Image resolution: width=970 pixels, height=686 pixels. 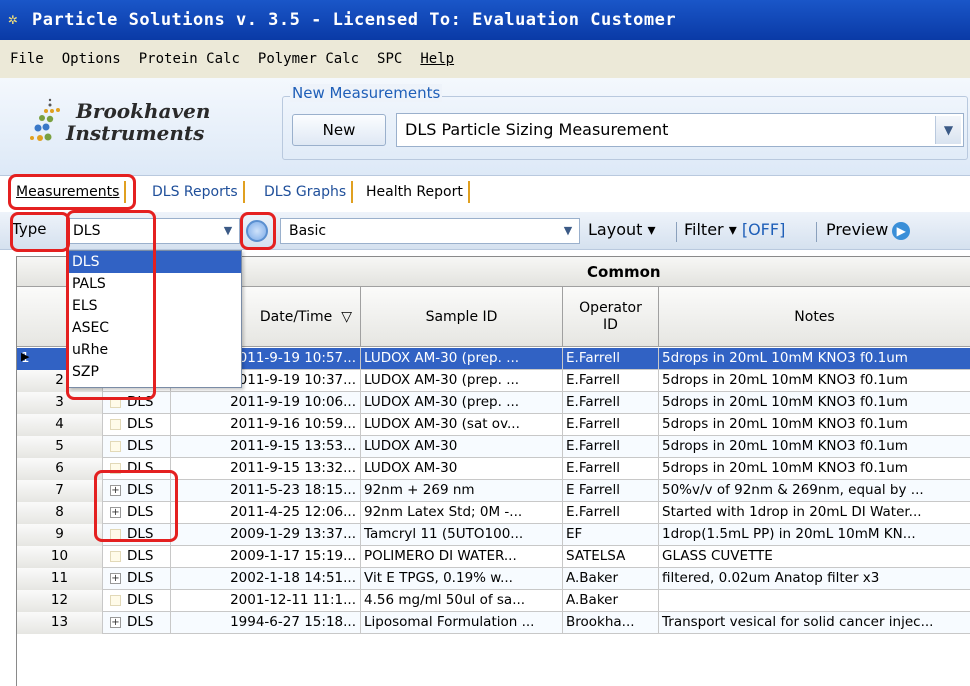 What do you see at coordinates (537, 129) in the screenshot?
I see `measurement-type-value: DLS Particle Sizing Measurement` at bounding box center [537, 129].